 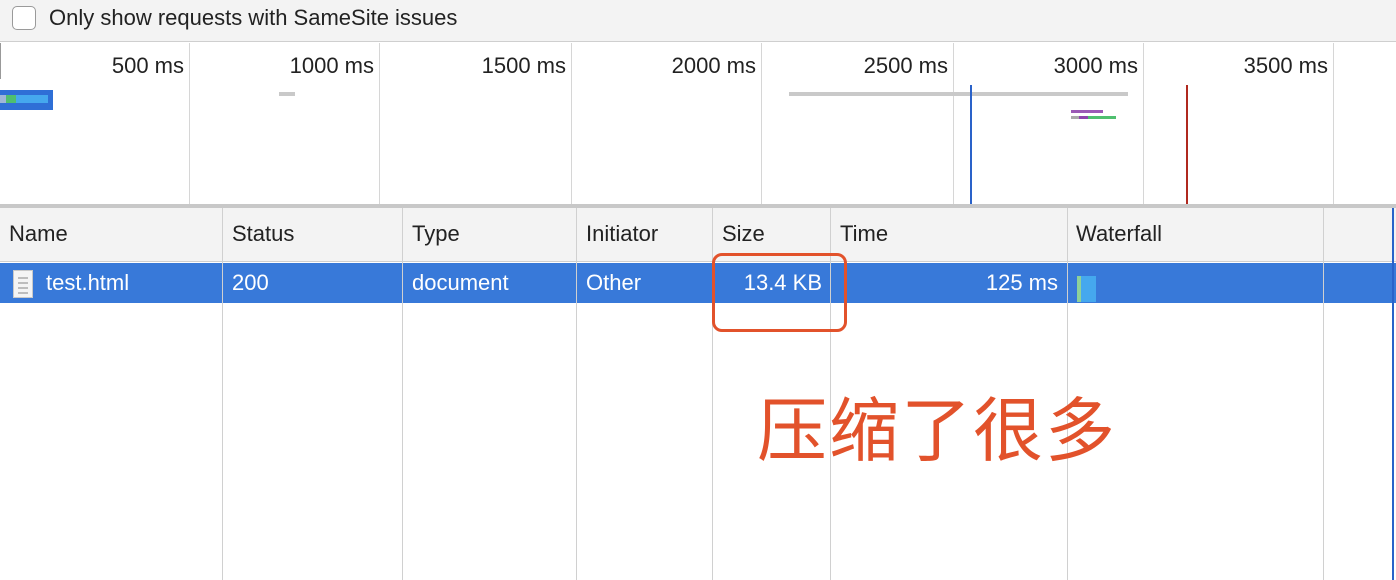 I want to click on column-header-waterfall: Waterfall, so click(x=1119, y=234).